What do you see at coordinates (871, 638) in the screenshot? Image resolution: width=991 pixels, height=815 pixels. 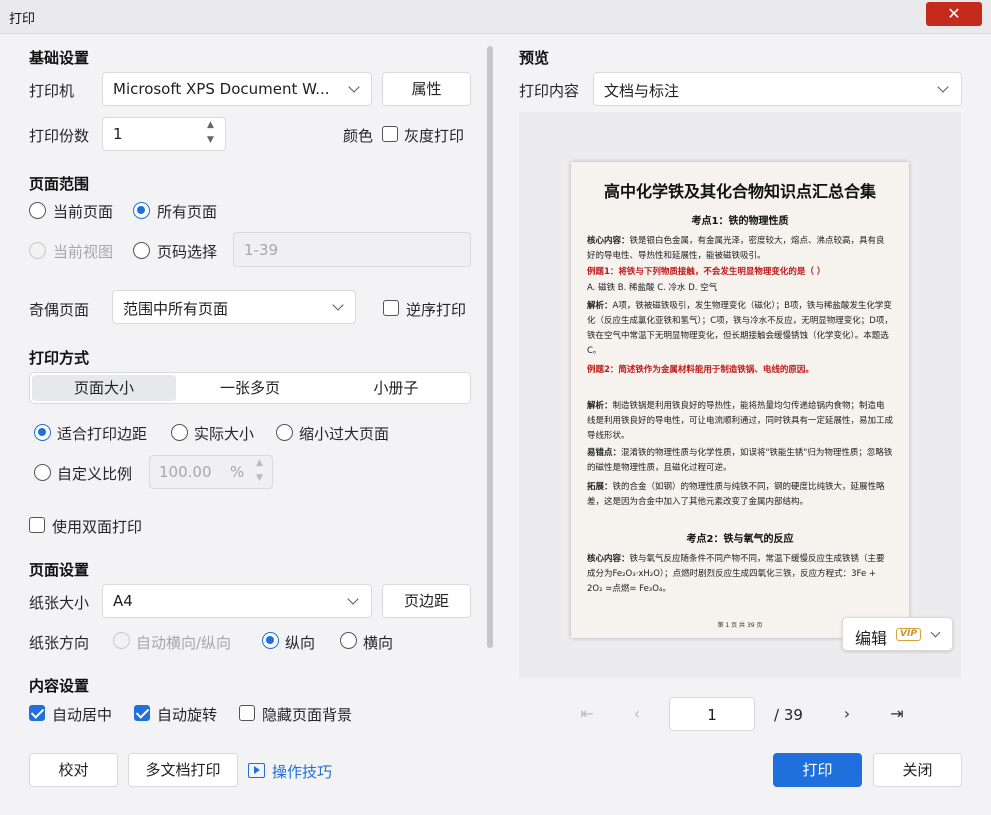 I see `edit-button-label: 编辑` at bounding box center [871, 638].